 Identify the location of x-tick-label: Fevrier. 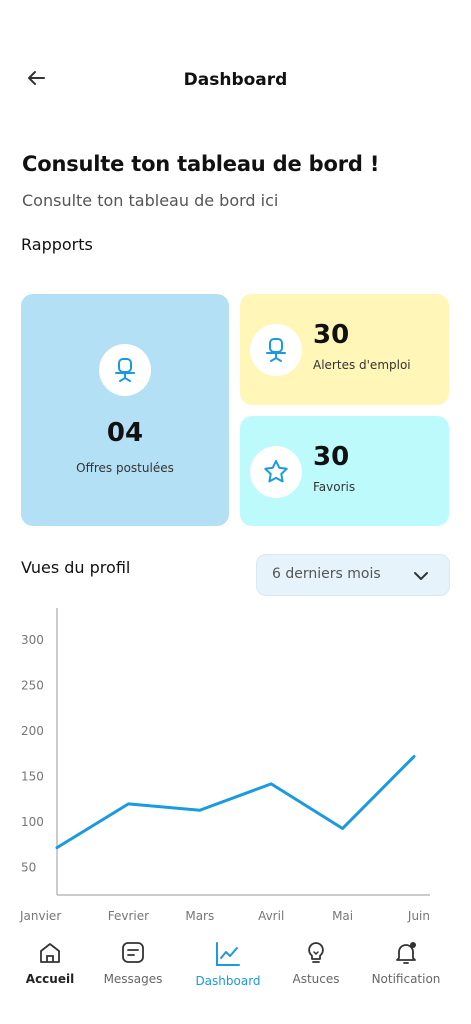
(128, 916).